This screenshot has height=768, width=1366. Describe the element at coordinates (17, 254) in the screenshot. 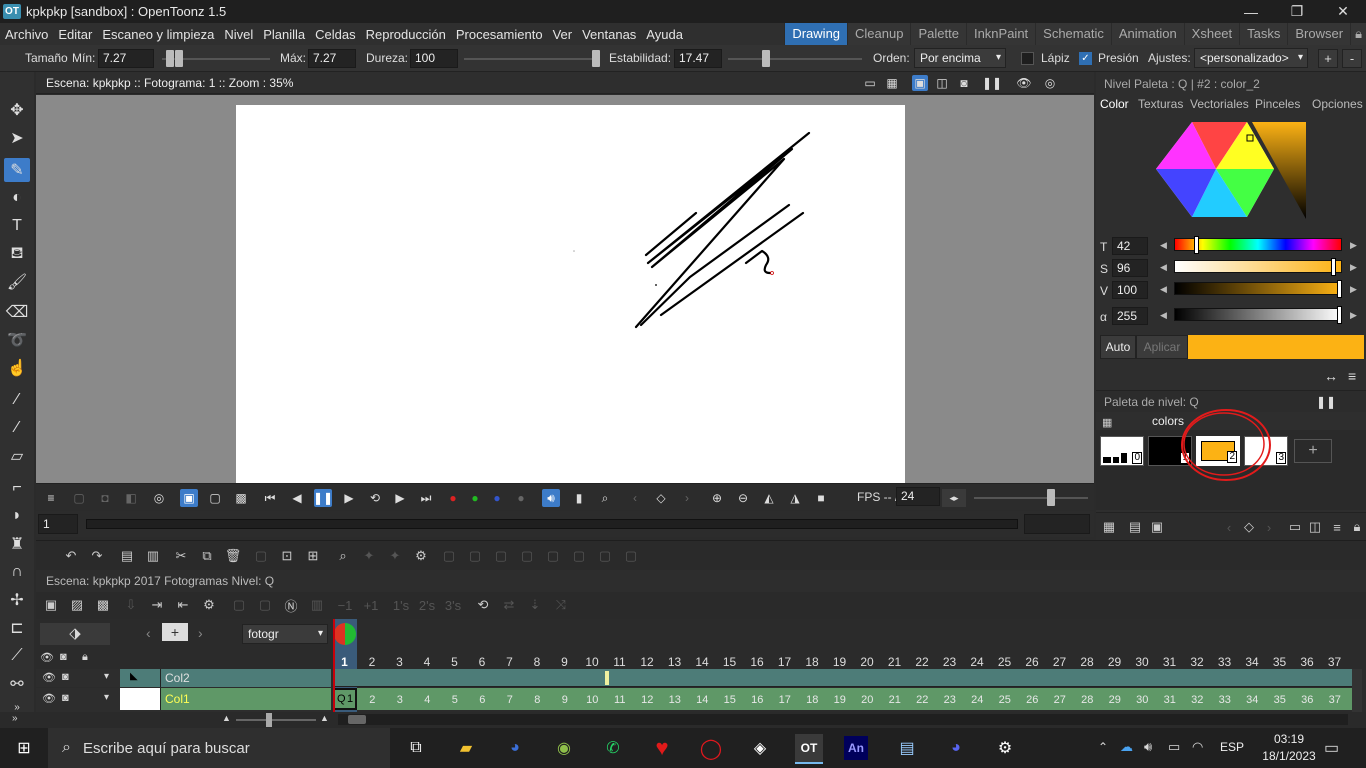

I see `fill-tool-icon: ⛾` at that location.